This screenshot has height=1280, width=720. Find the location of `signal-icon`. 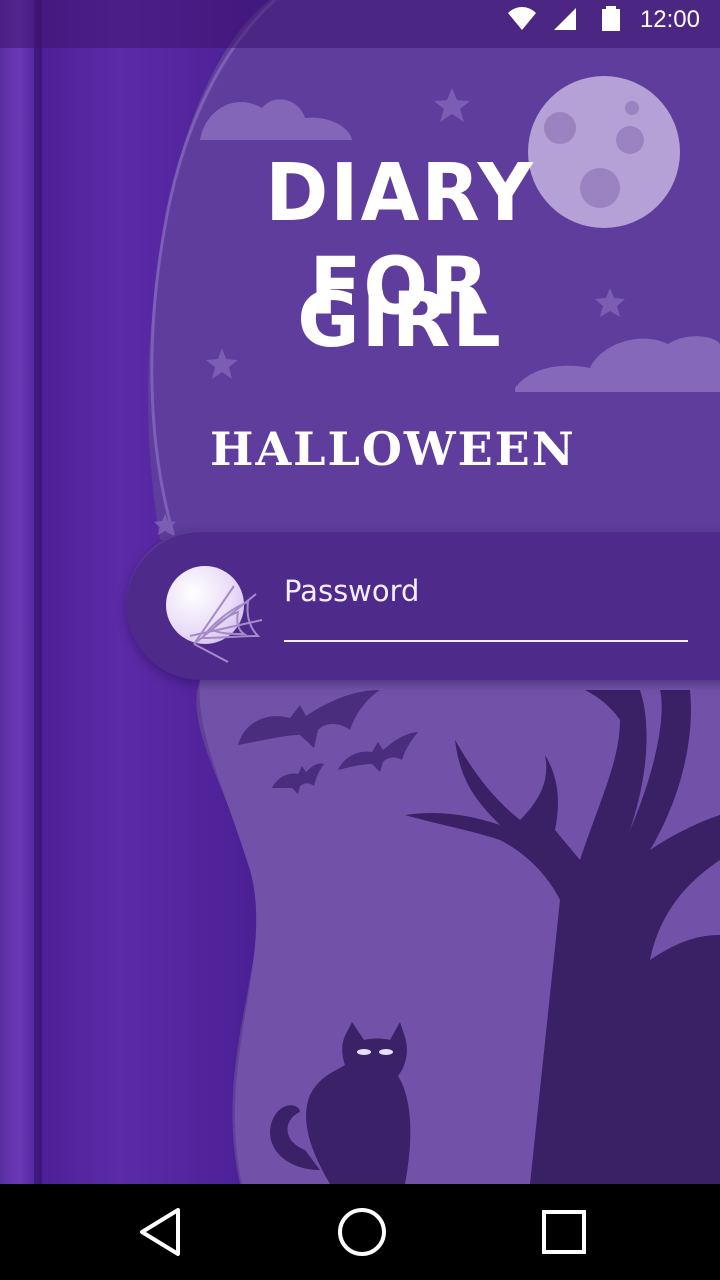

signal-icon is located at coordinates (565, 19).